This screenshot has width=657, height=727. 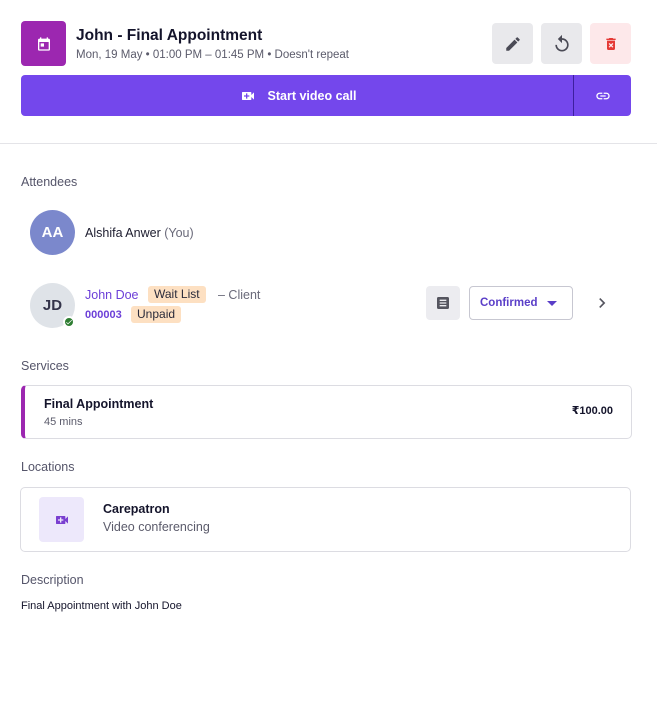 What do you see at coordinates (602, 303) in the screenshot?
I see `chevron-right-icon` at bounding box center [602, 303].